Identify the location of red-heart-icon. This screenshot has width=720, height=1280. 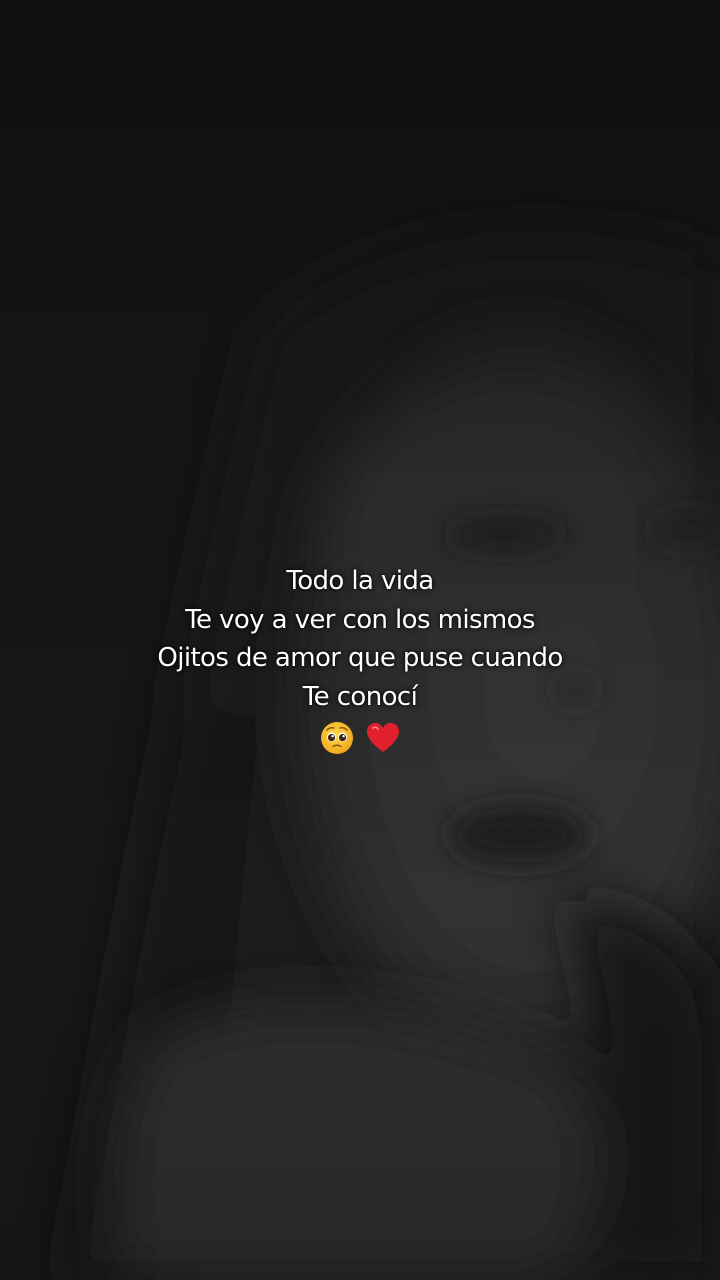
(383, 738).